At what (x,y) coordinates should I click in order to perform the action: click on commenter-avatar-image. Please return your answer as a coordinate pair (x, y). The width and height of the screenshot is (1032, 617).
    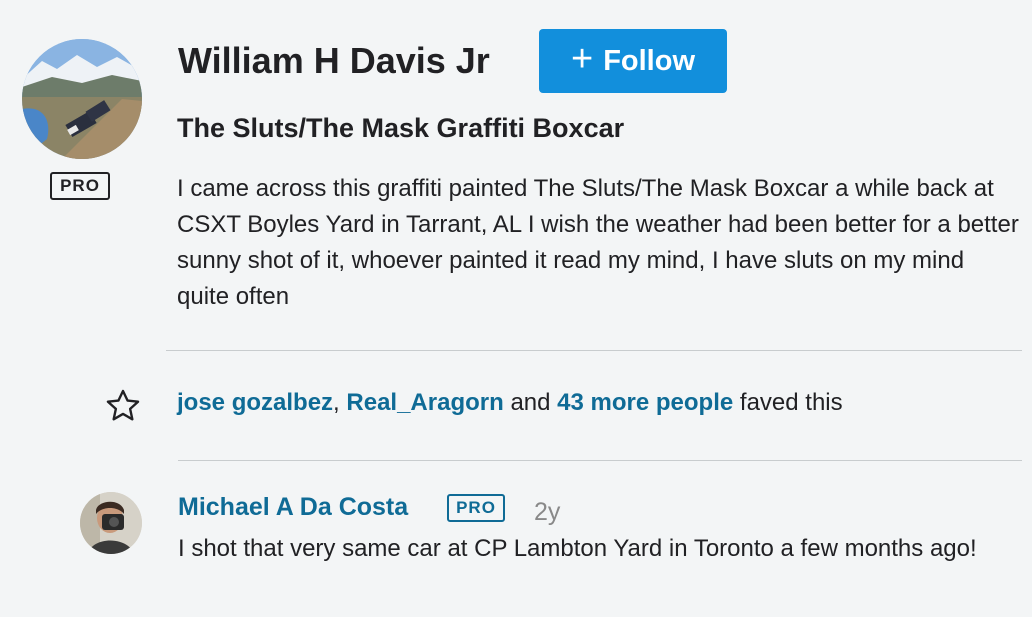
    Looking at the image, I should click on (111, 523).